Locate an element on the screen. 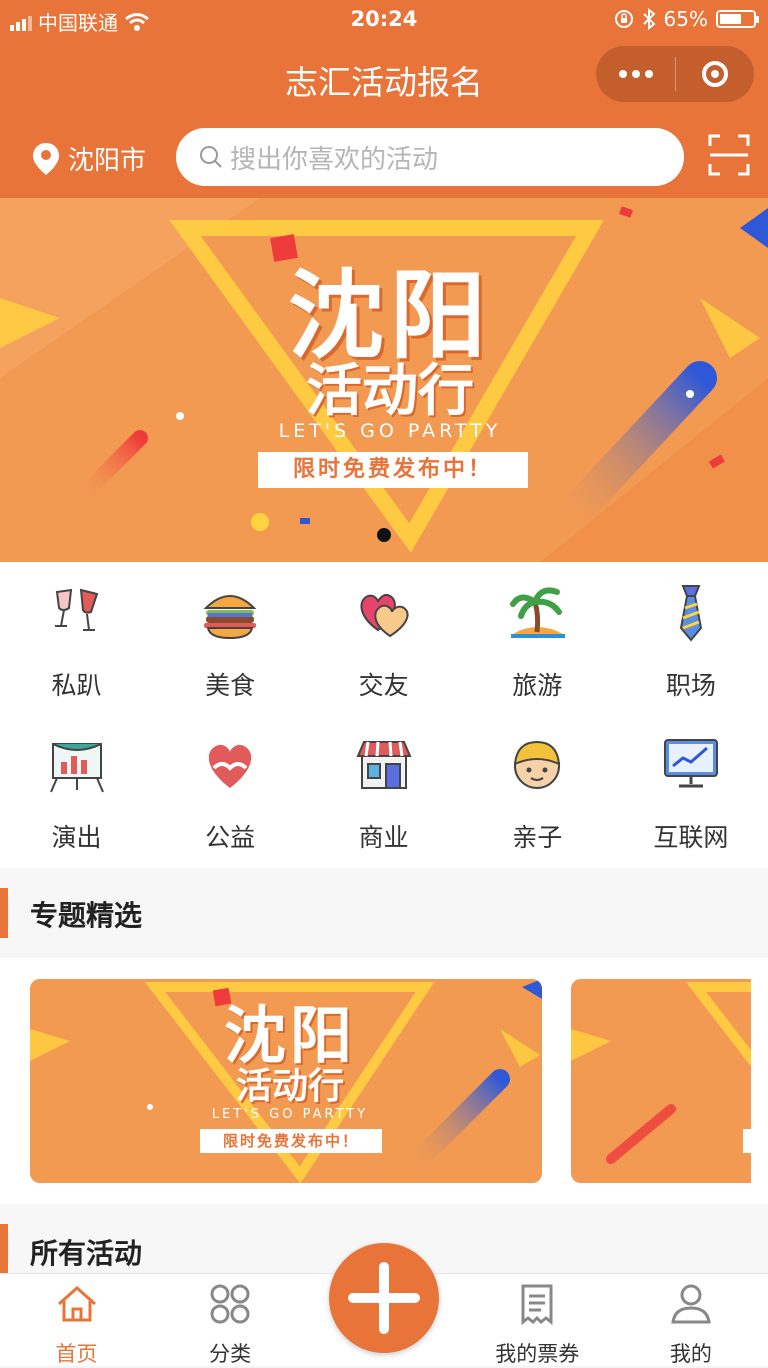 Image resolution: width=768 pixels, height=1368 pixels. category-item: 亲子 is located at coordinates (537, 794).